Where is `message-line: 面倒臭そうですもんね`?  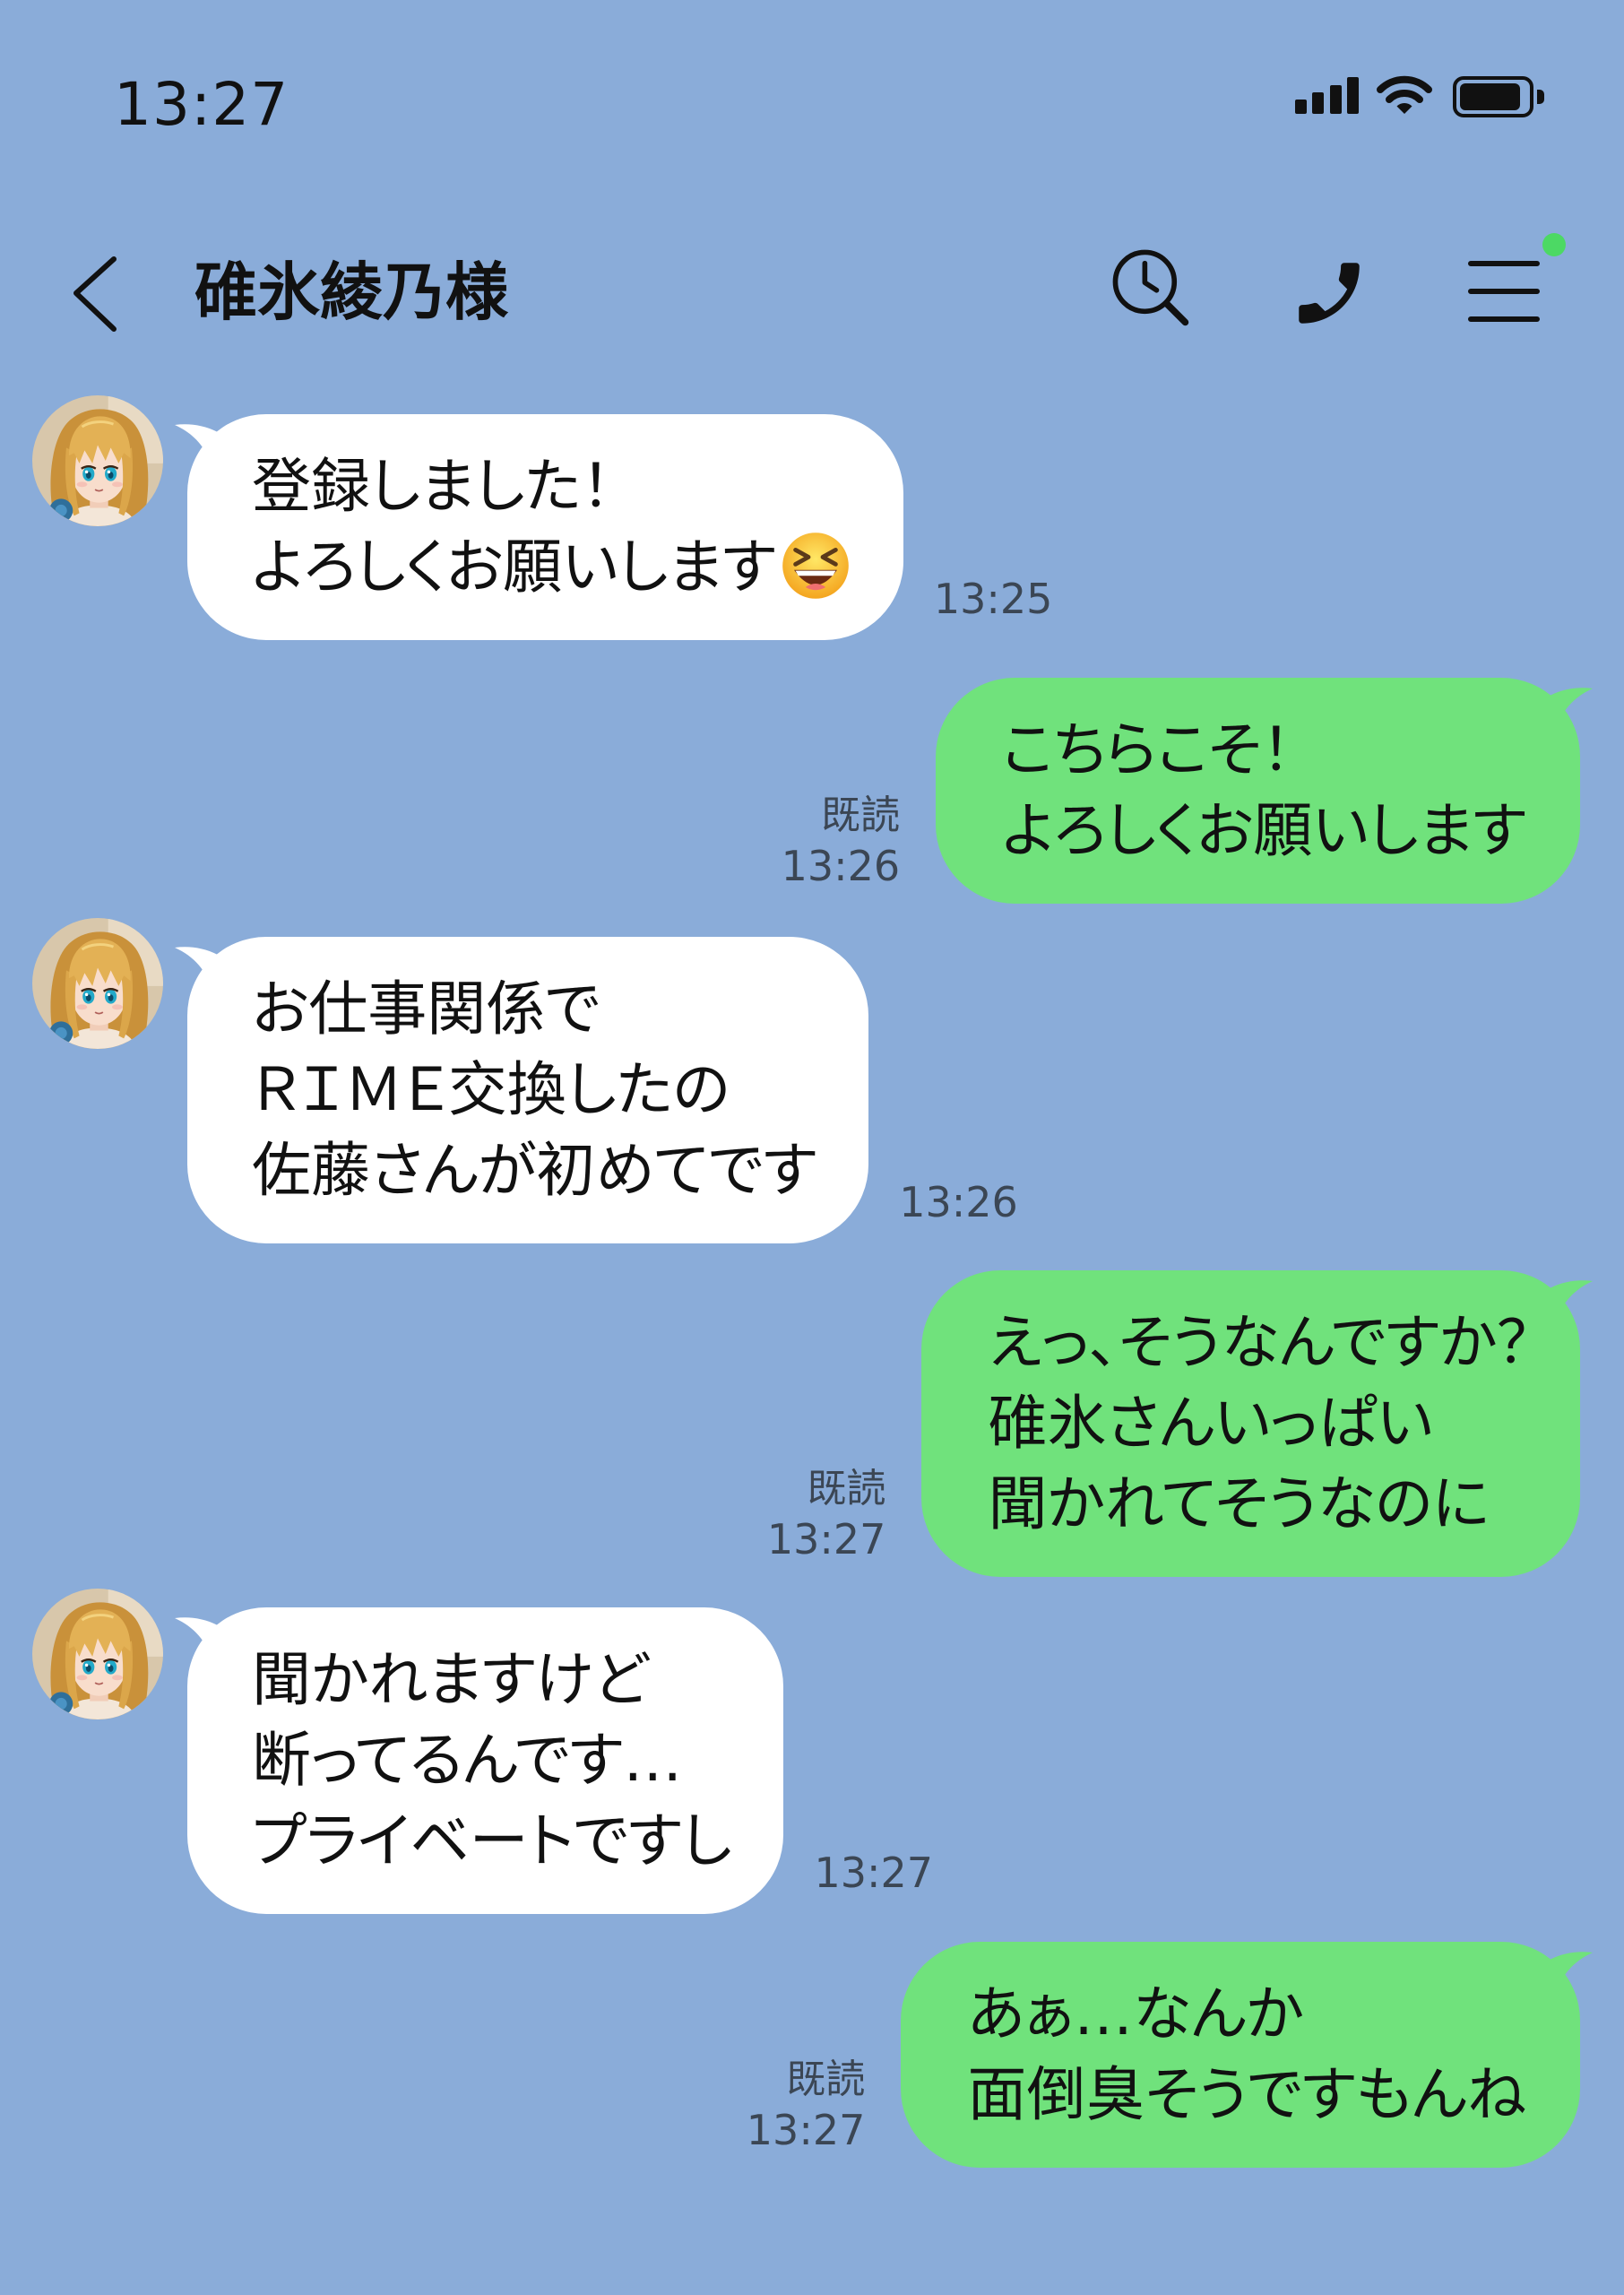
message-line: 面倒臭そうですもんね is located at coordinates (1246, 2094).